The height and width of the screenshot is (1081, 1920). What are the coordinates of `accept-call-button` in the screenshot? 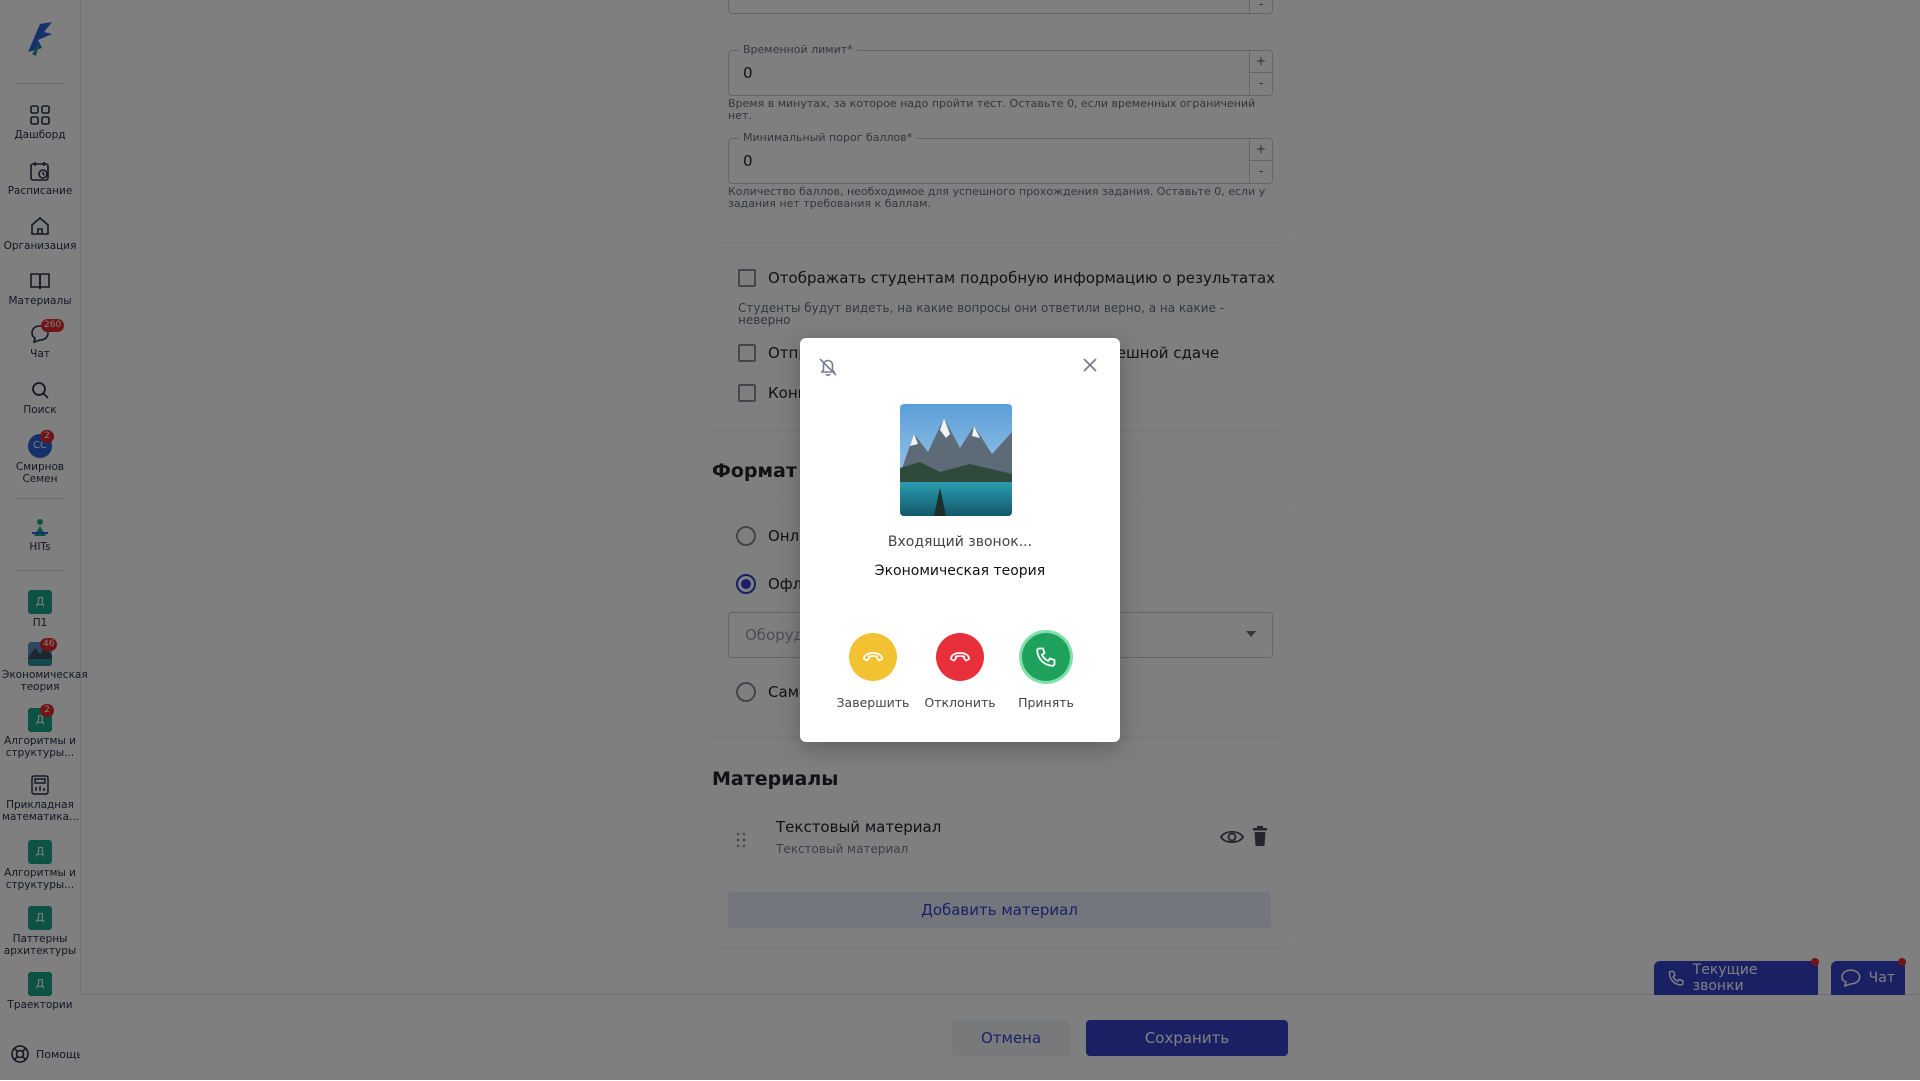 It's located at (1046, 657).